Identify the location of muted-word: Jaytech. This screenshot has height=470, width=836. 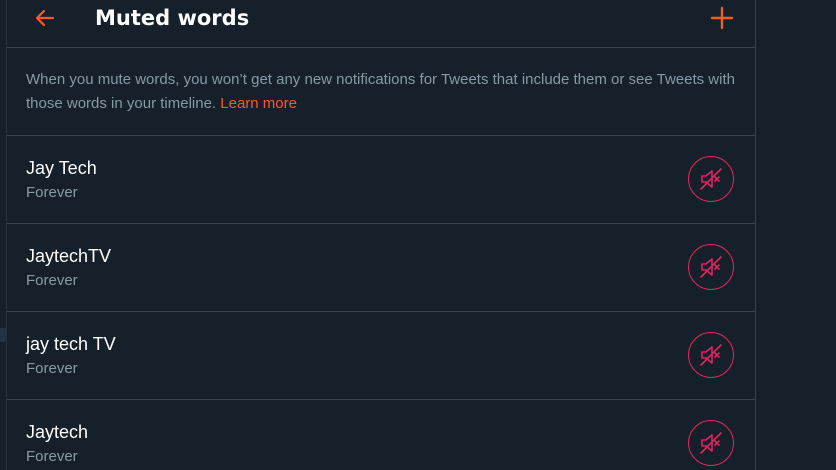
(57, 432).